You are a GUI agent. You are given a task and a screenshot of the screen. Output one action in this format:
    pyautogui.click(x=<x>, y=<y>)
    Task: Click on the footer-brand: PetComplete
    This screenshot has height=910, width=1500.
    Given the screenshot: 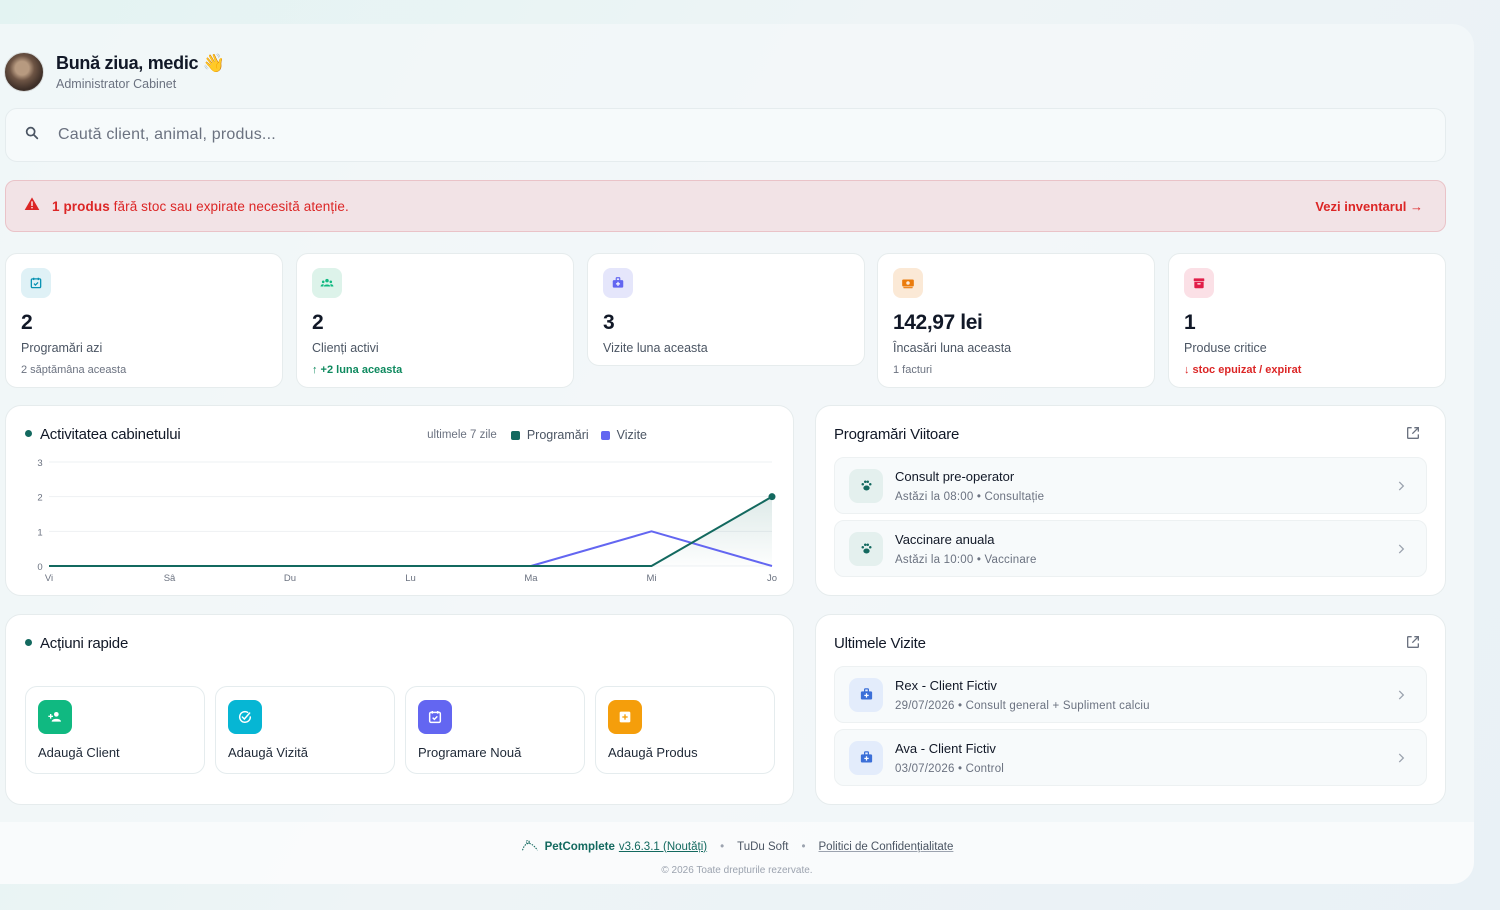 What is the action you would take?
    pyautogui.click(x=579, y=846)
    